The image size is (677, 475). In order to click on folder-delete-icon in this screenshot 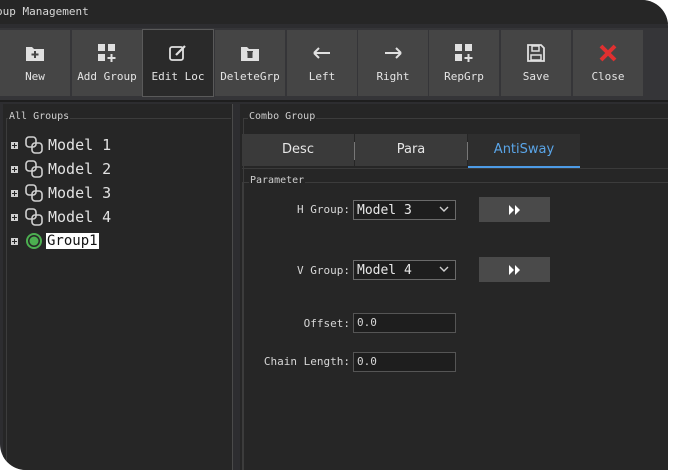, I will do `click(250, 53)`.